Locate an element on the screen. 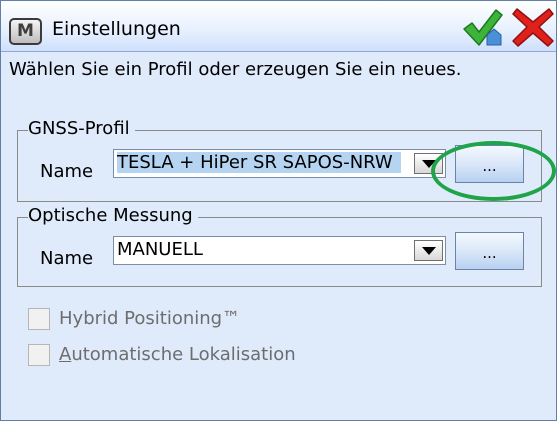 This screenshot has width=557, height=421. menu-icon: M is located at coordinates (25, 31).